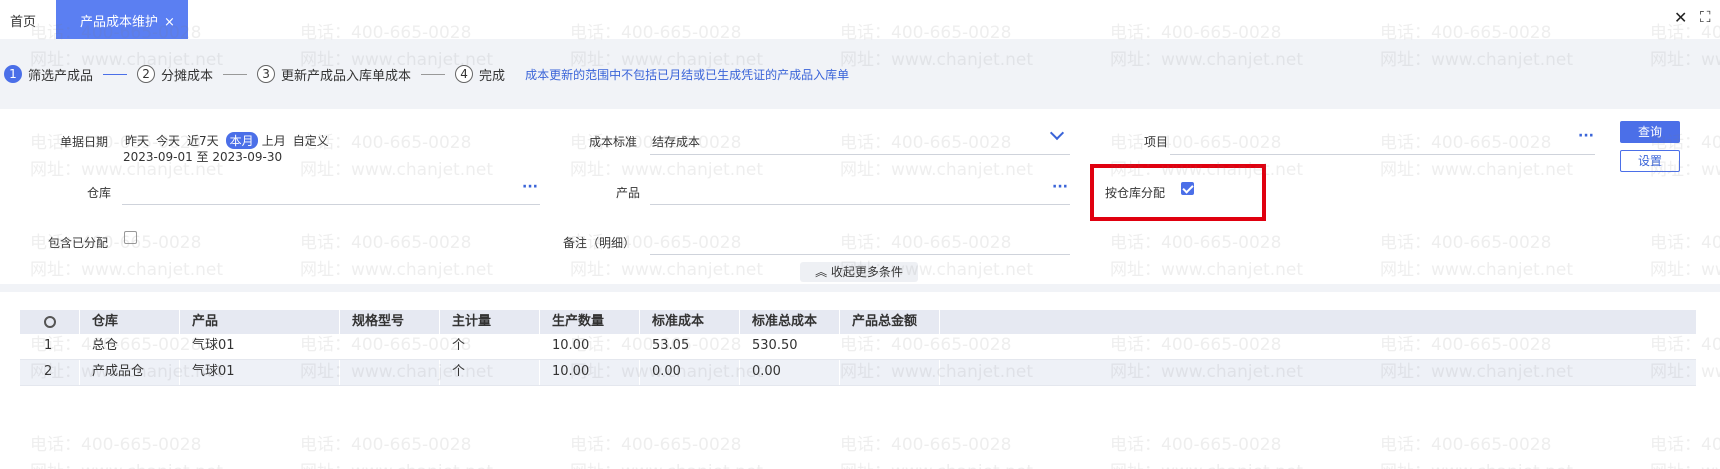 This screenshot has width=1720, height=469. What do you see at coordinates (274, 140) in the screenshot?
I see `date-option-last-month: 上月` at bounding box center [274, 140].